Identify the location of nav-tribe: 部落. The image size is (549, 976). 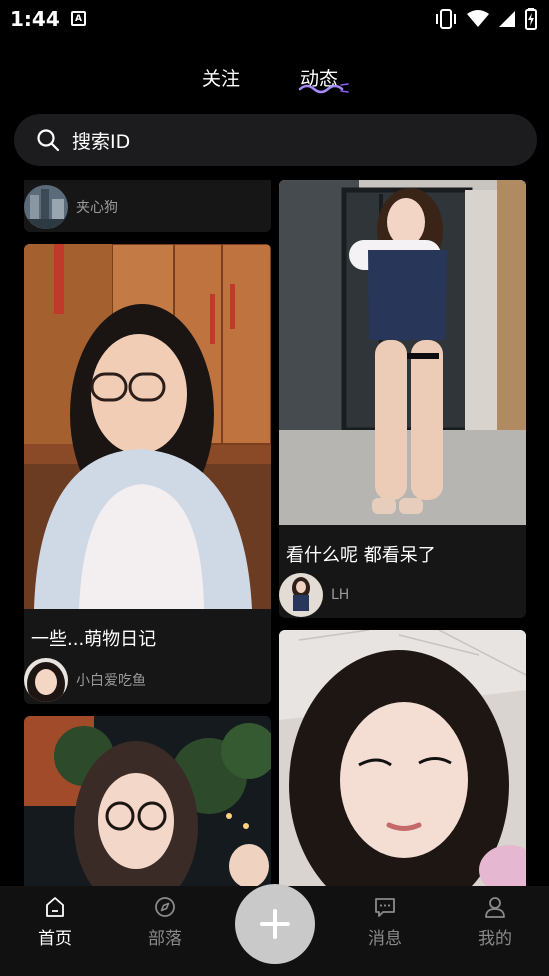
(165, 922).